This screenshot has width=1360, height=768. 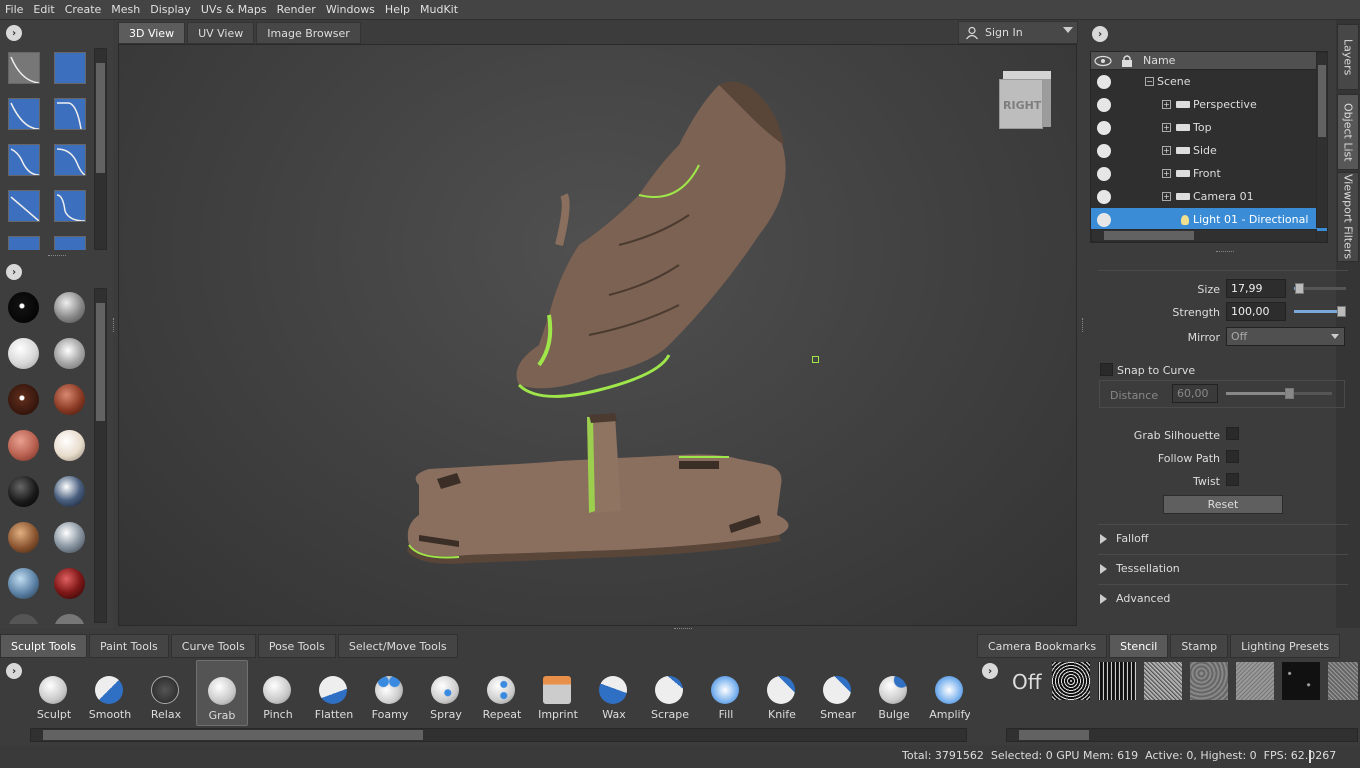 What do you see at coordinates (1027, 682) in the screenshot?
I see `stencil-off: Off` at bounding box center [1027, 682].